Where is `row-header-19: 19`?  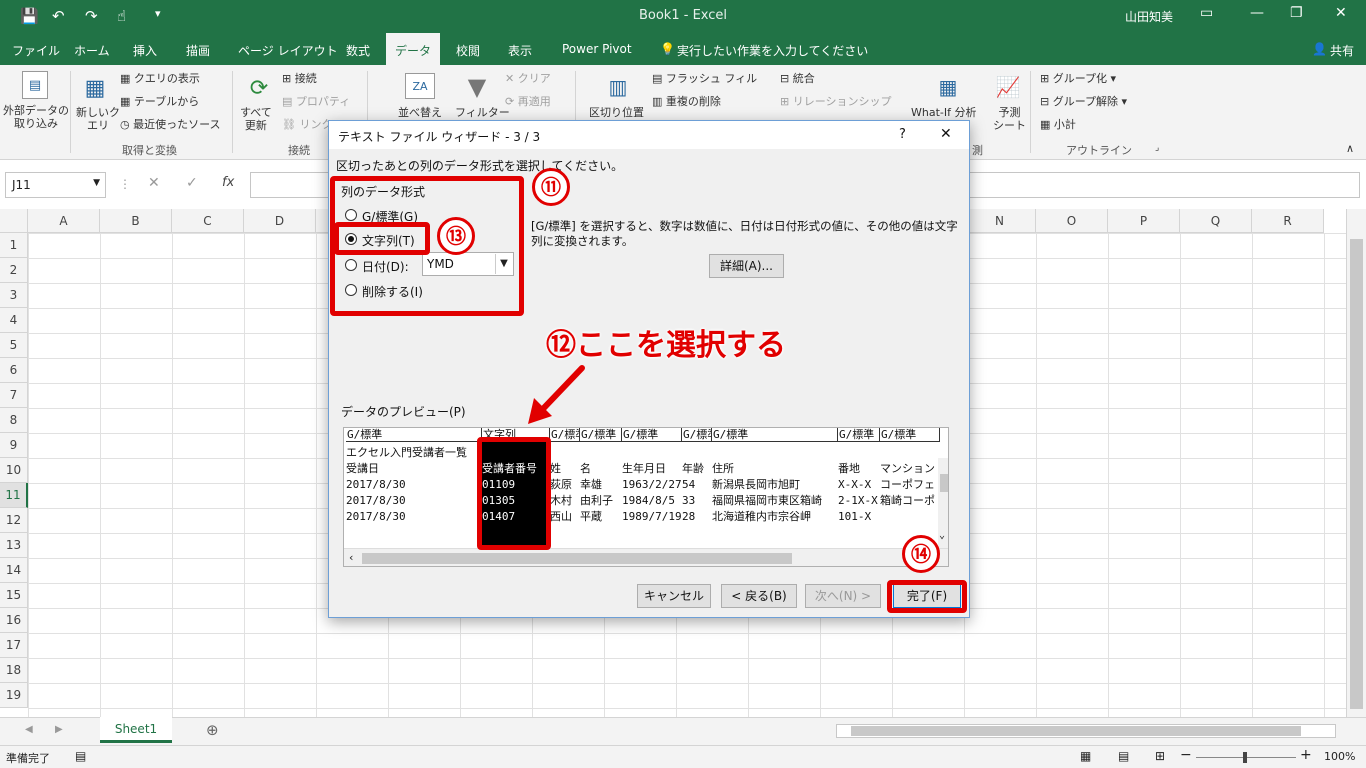
row-header-19: 19 is located at coordinates (14, 695).